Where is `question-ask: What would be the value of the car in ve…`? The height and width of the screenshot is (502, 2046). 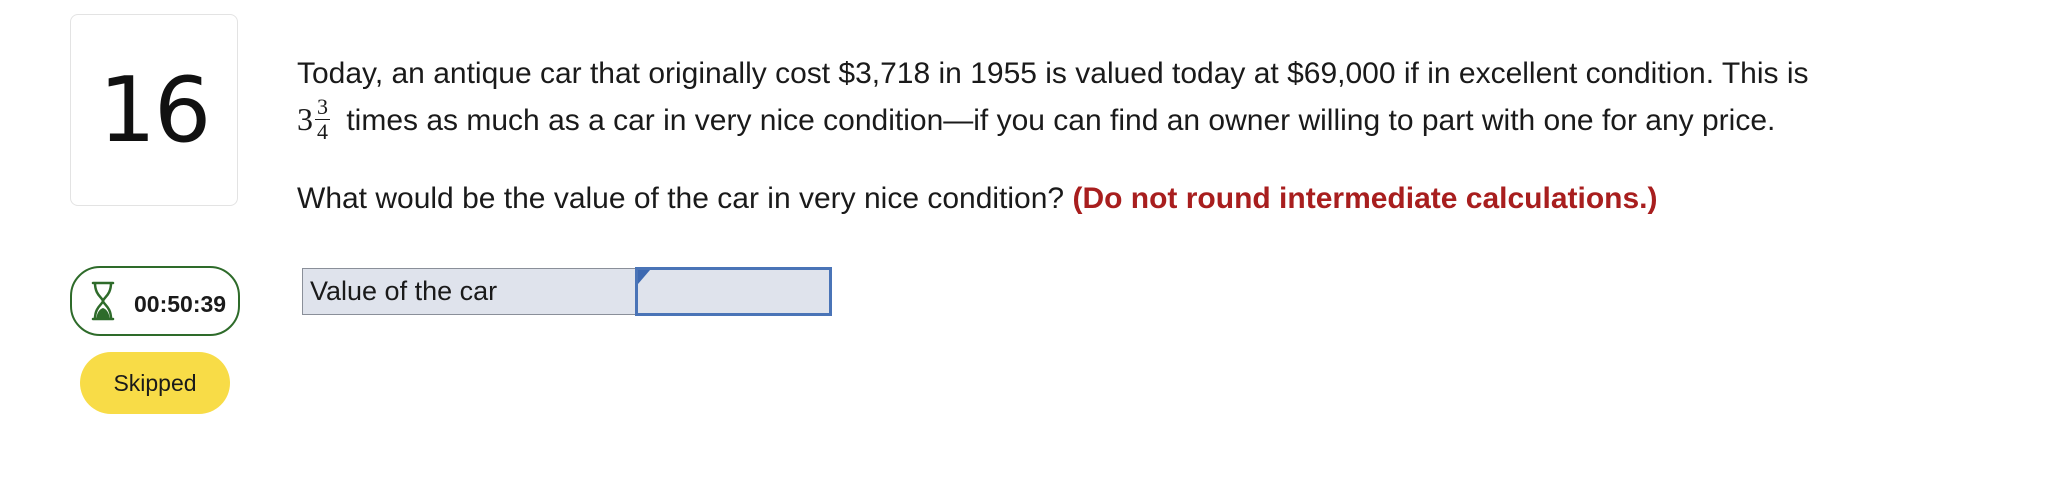
question-ask: What would be the value of the car in ve… is located at coordinates (1147, 198).